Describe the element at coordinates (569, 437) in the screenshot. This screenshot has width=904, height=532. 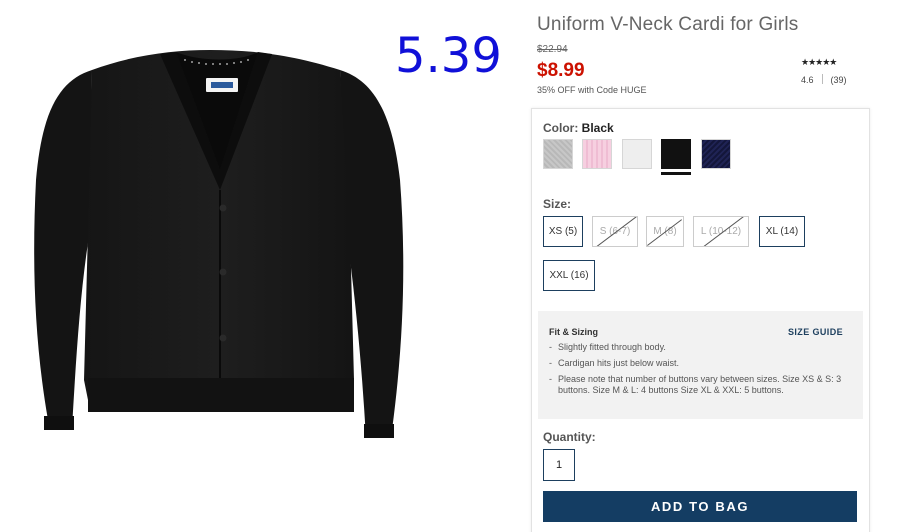
I see `quantity-label: Quantity:` at that location.